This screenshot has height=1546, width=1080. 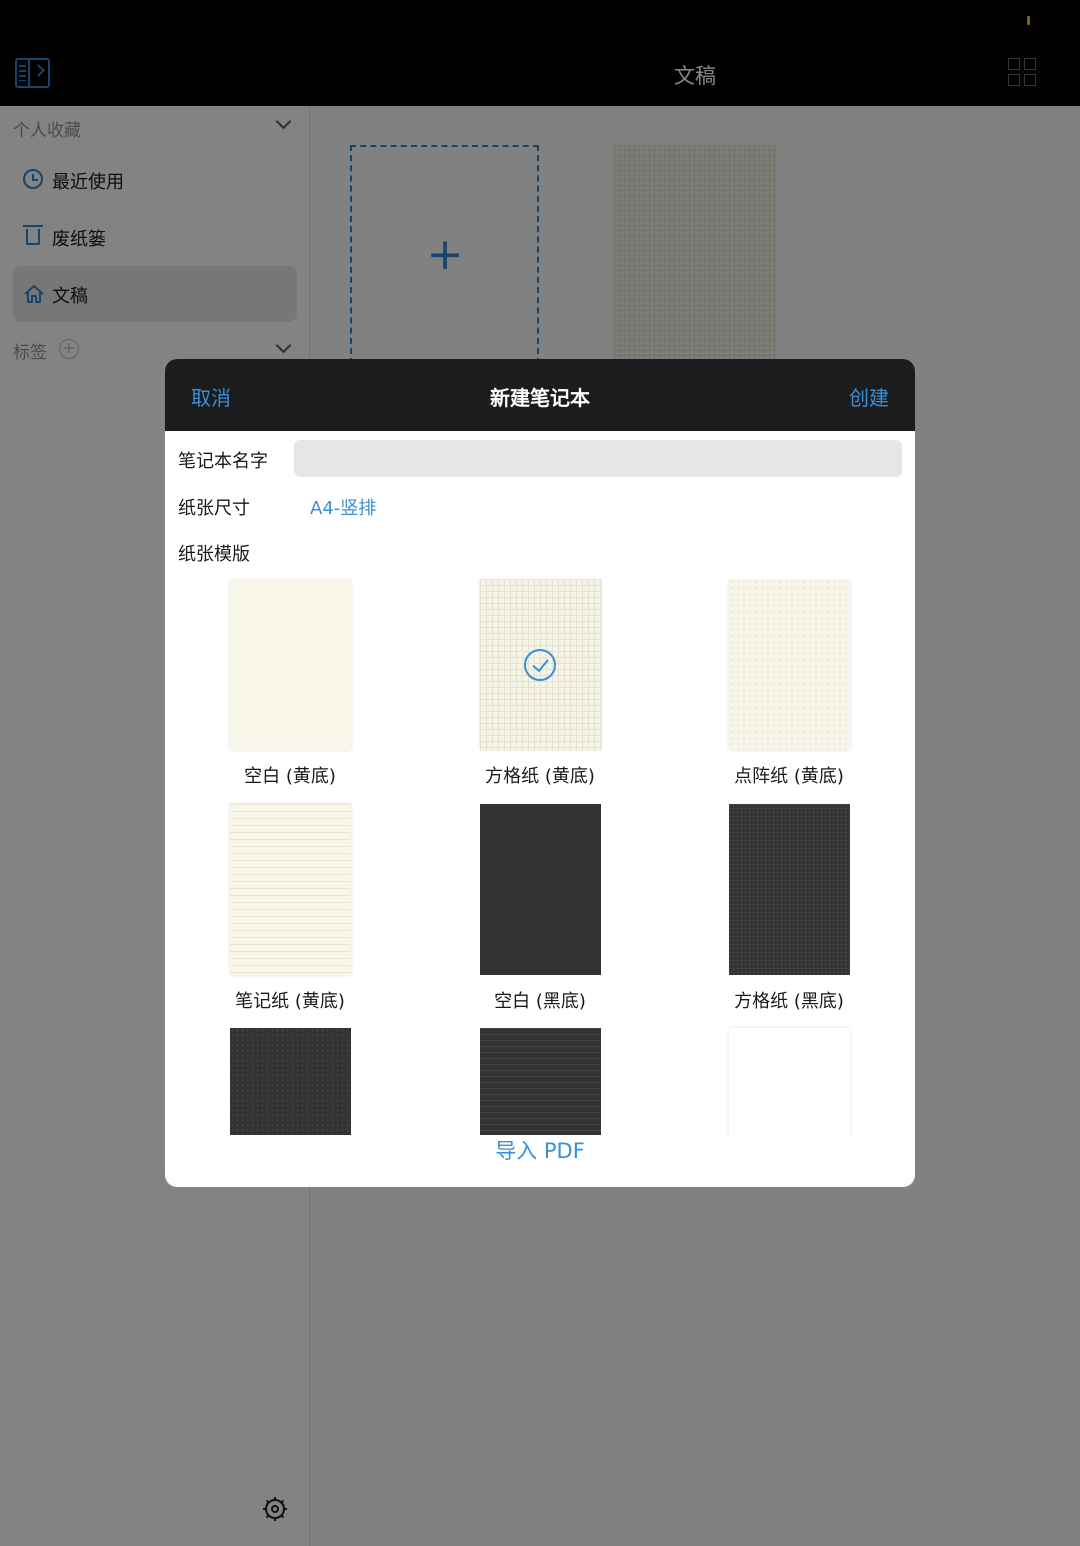 What do you see at coordinates (290, 776) in the screenshot?
I see `template-label: 空白 (黄底)` at bounding box center [290, 776].